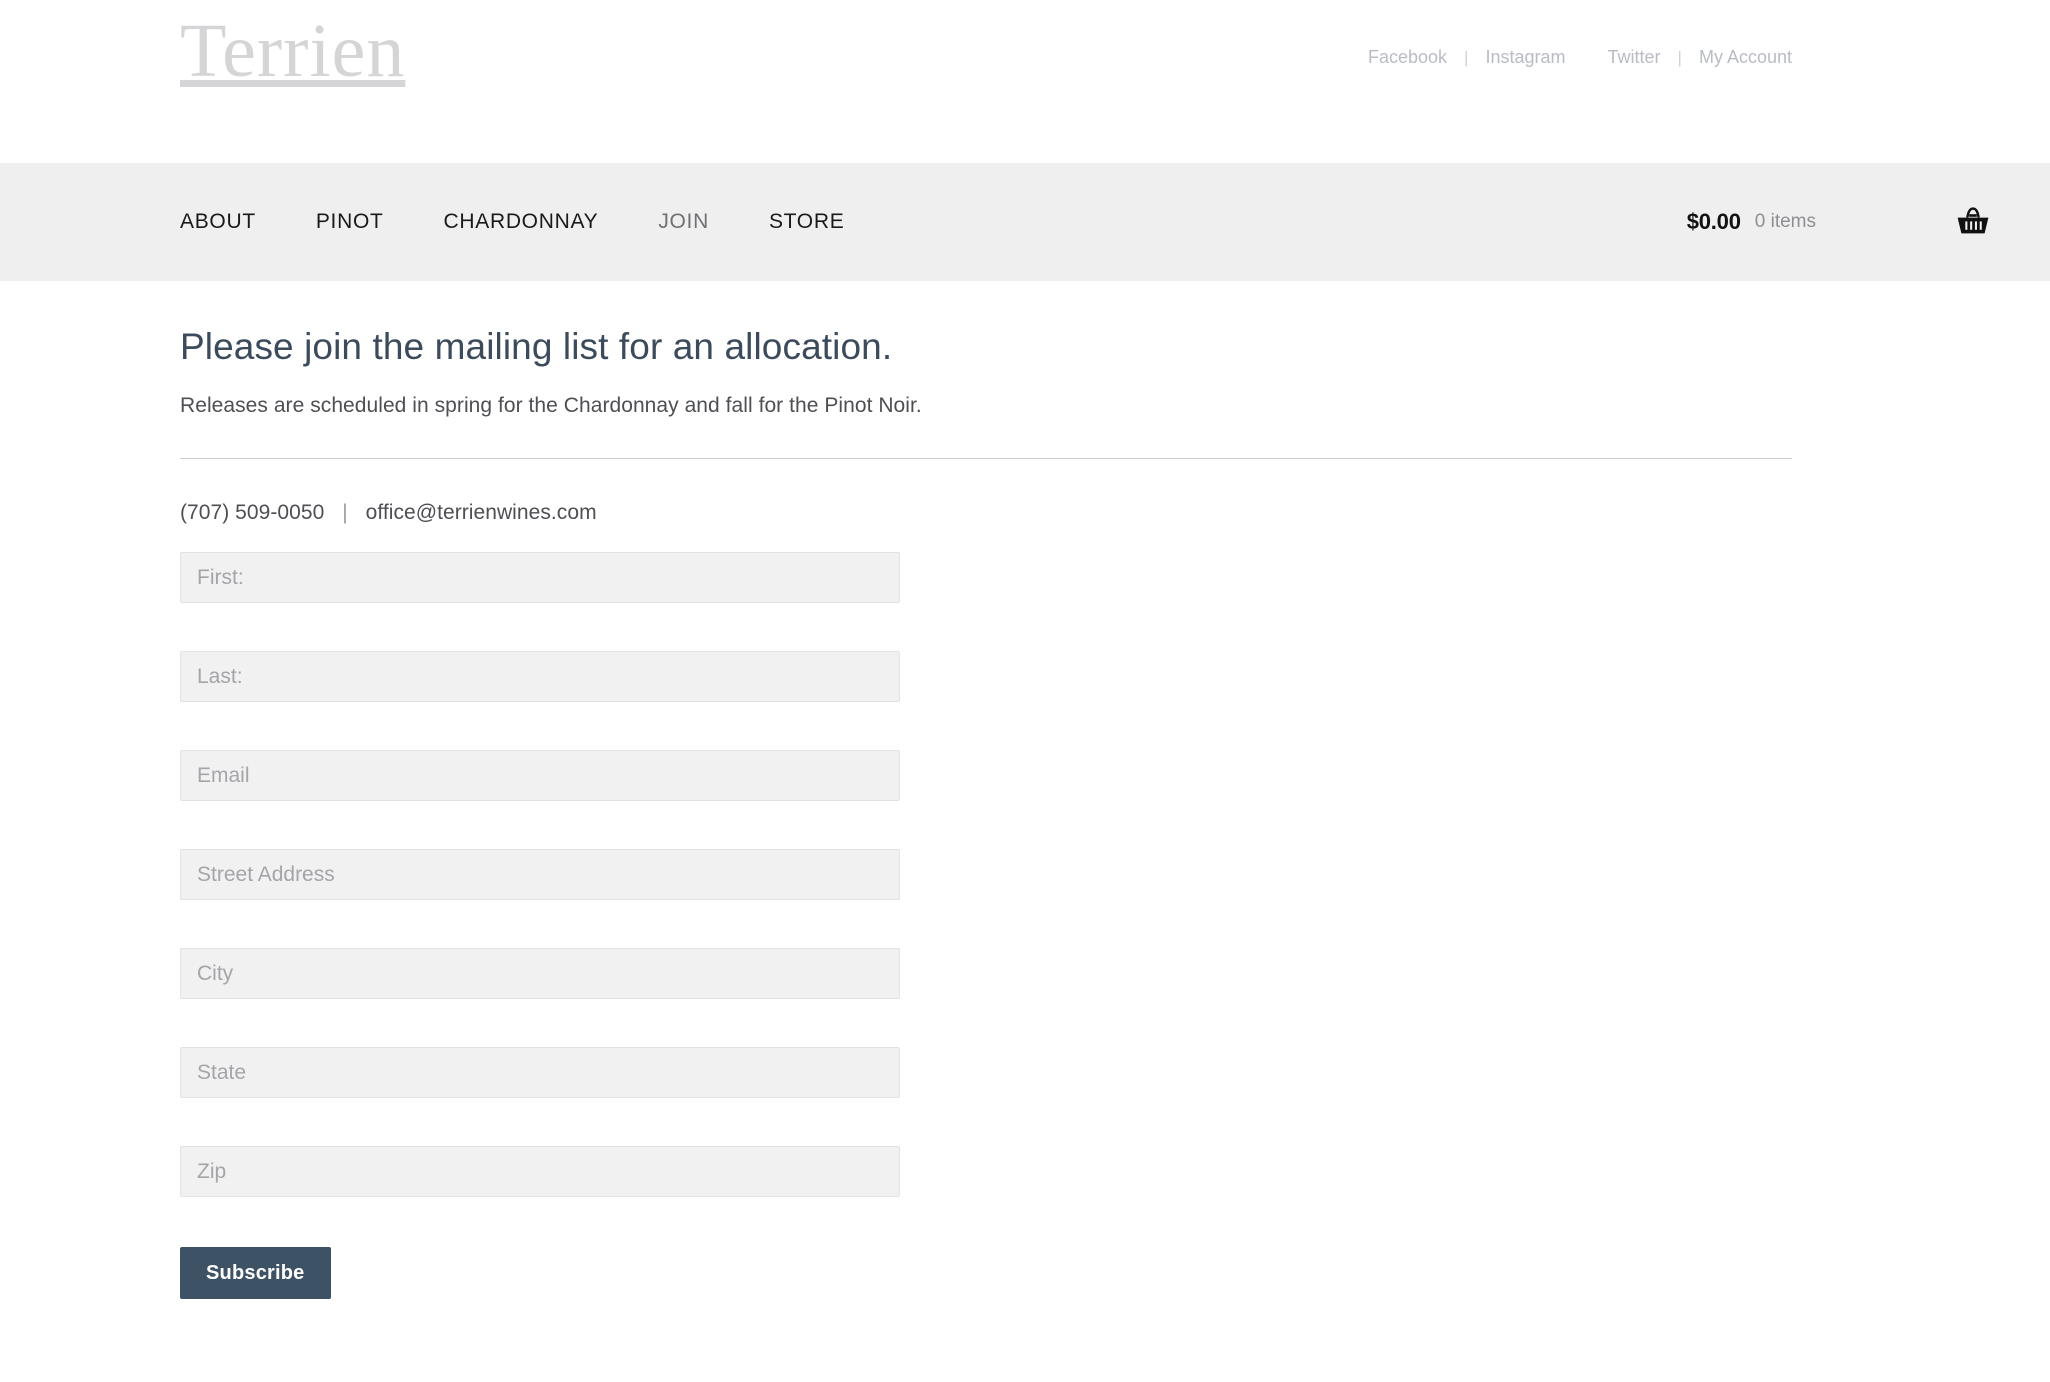 Image resolution: width=2050 pixels, height=1382 pixels. I want to click on nav-item-join: JOIN, so click(683, 222).